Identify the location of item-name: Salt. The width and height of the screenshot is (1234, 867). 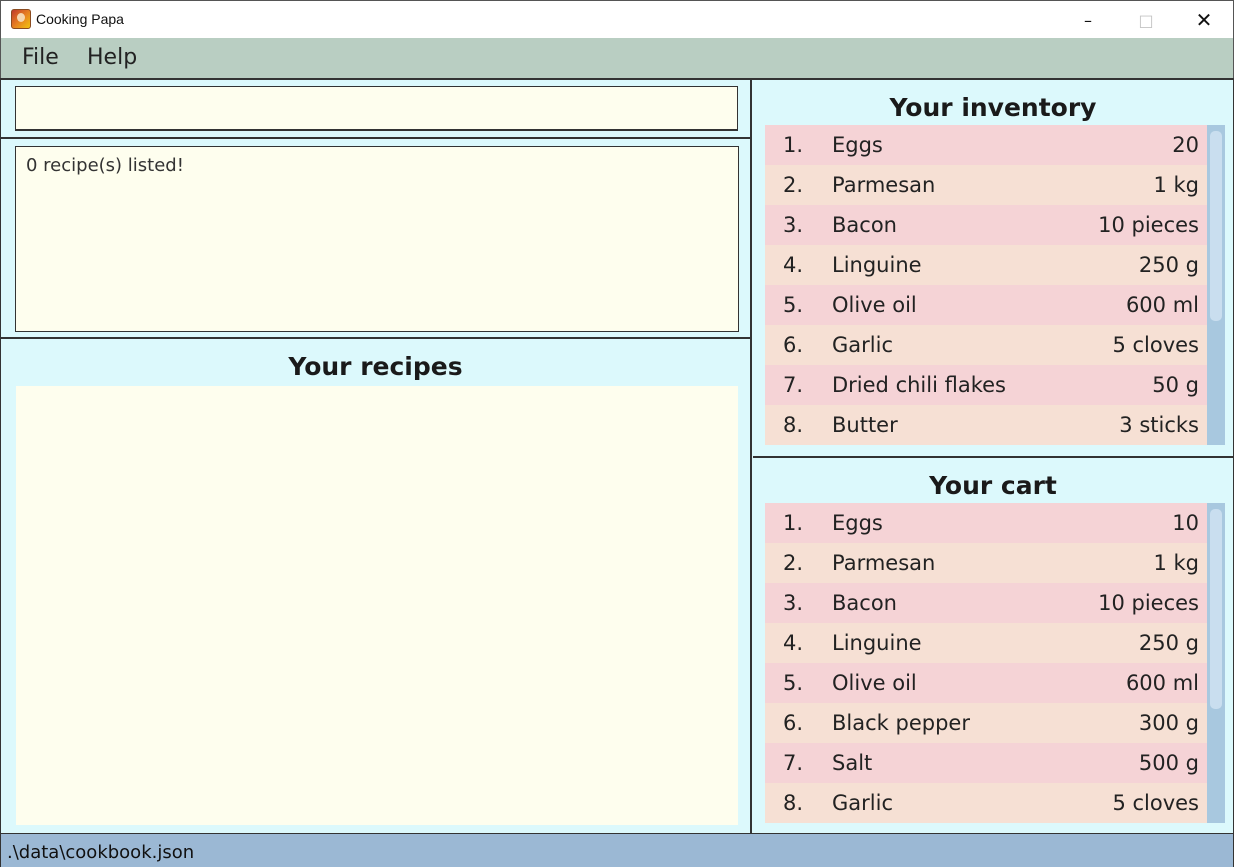
(852, 763).